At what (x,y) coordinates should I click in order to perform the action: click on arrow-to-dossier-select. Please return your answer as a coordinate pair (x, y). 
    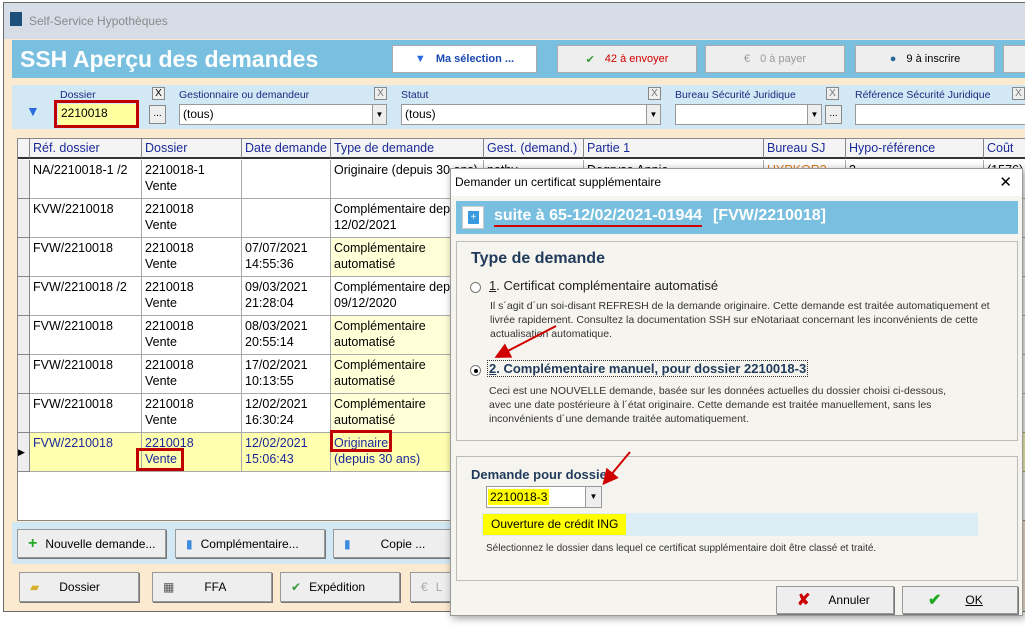
    Looking at the image, I should click on (616, 468).